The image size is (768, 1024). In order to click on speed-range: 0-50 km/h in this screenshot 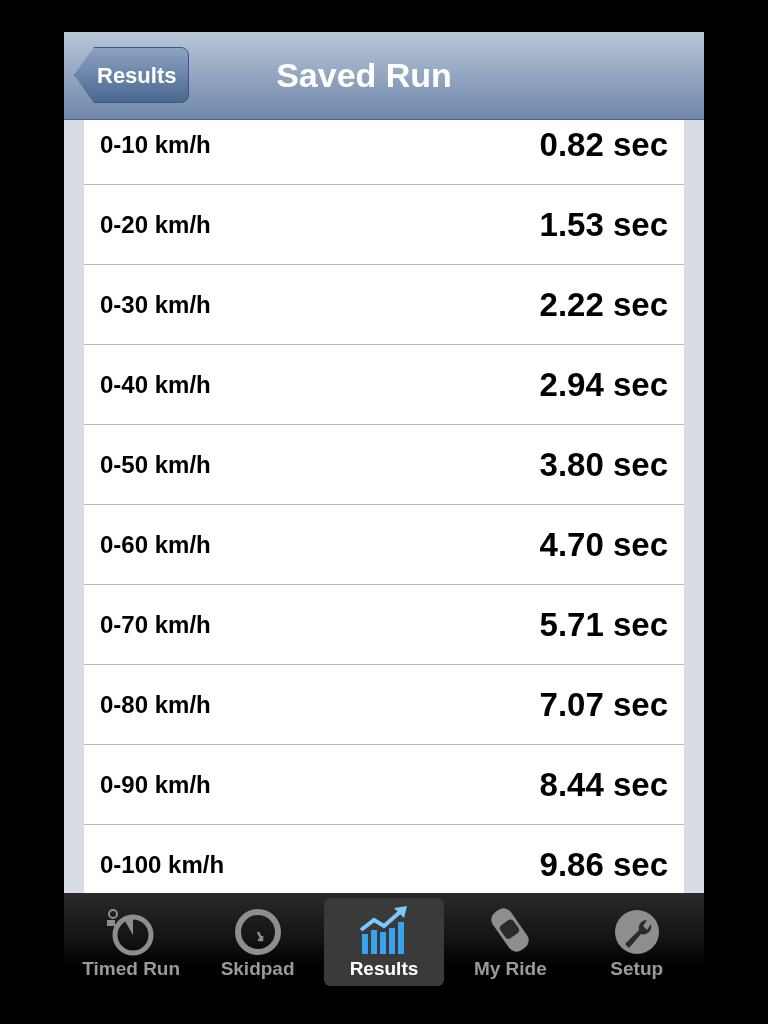, I will do `click(155, 464)`.